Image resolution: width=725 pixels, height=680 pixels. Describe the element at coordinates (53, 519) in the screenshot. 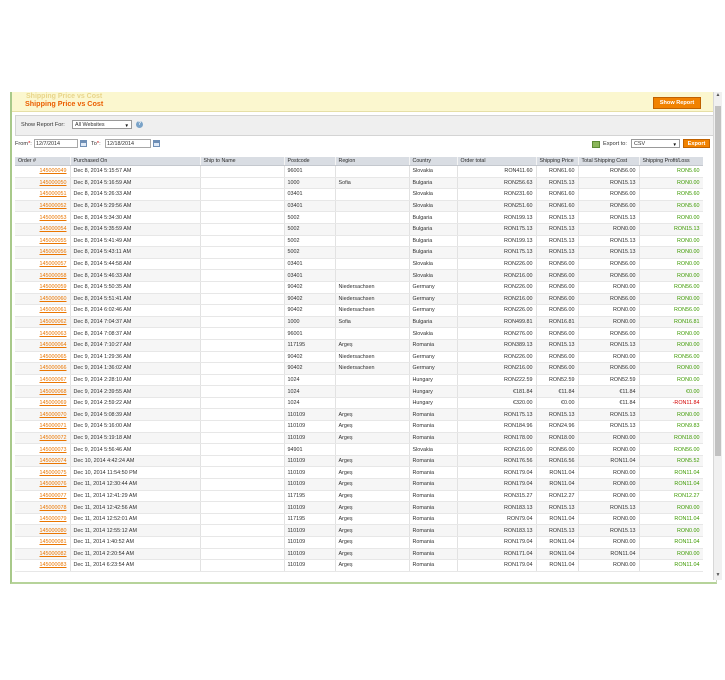

I see `order-link: 145000079` at that location.